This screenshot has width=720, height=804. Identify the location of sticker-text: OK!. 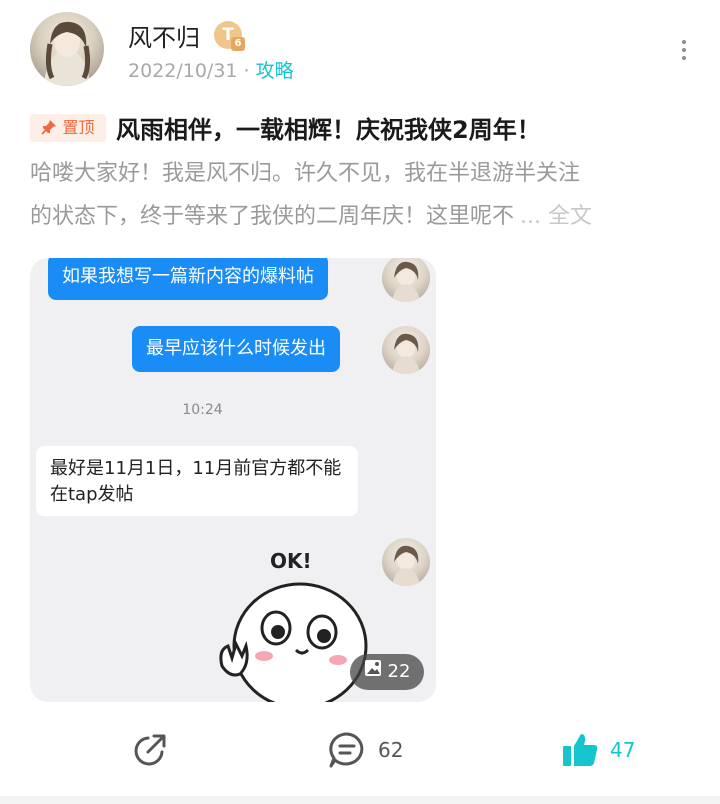
(291, 561).